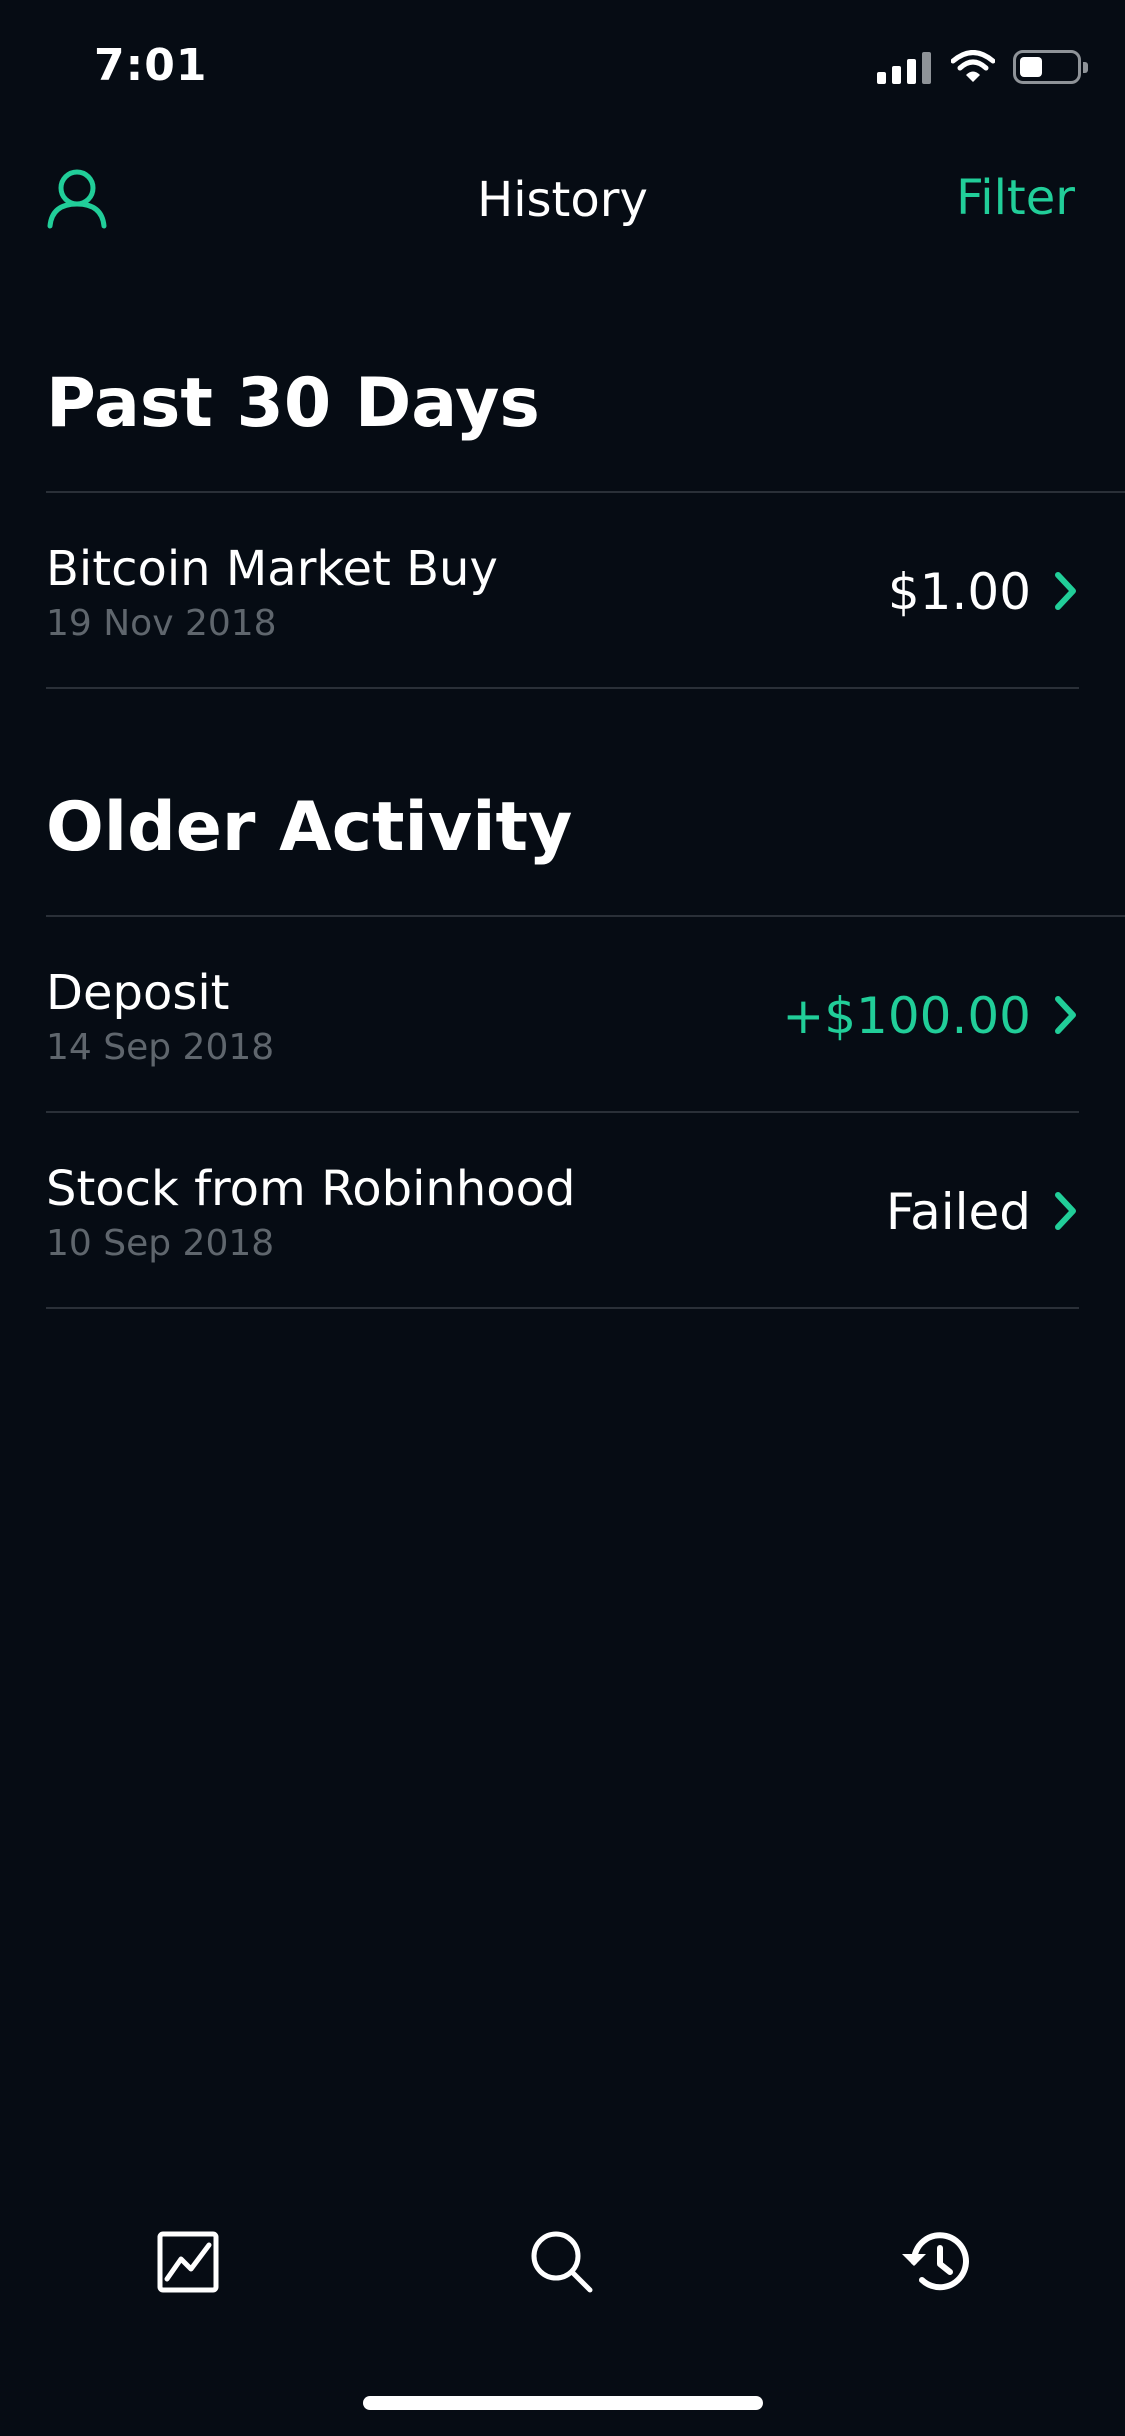 The image size is (1125, 2436). What do you see at coordinates (1015, 198) in the screenshot?
I see `filter-button: Filter` at bounding box center [1015, 198].